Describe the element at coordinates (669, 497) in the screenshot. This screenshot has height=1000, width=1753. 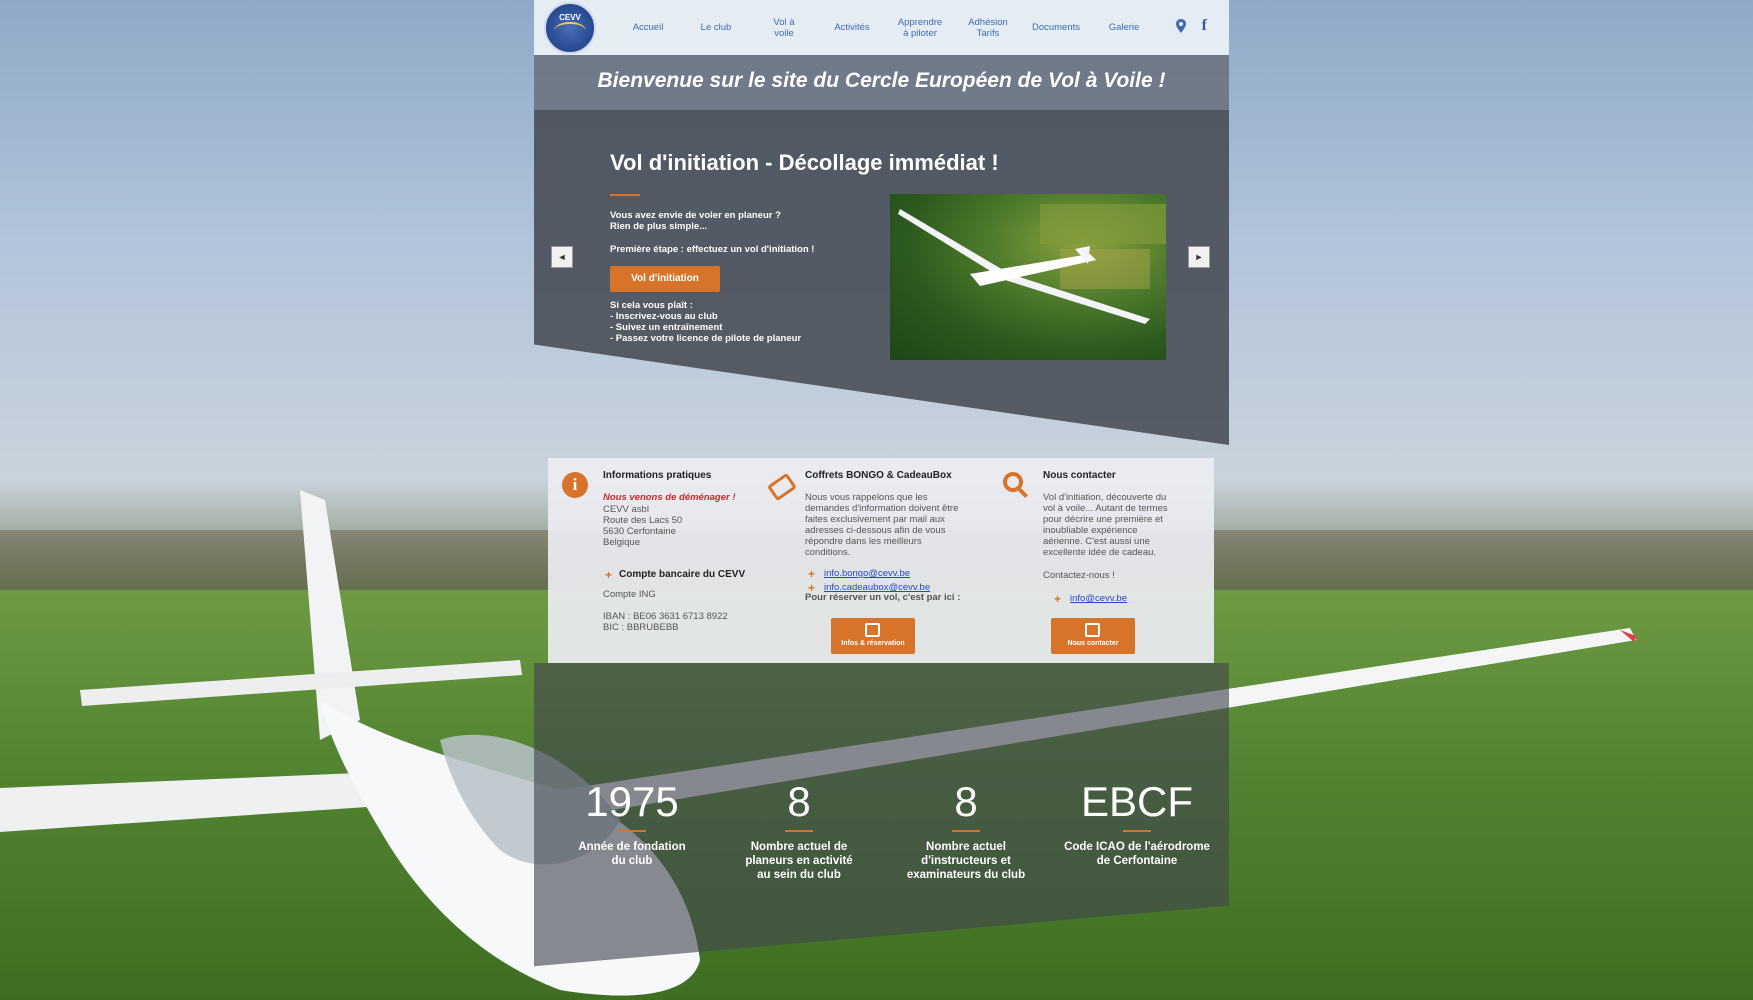
I see `moved-notice: Nous venons de déménager !` at that location.